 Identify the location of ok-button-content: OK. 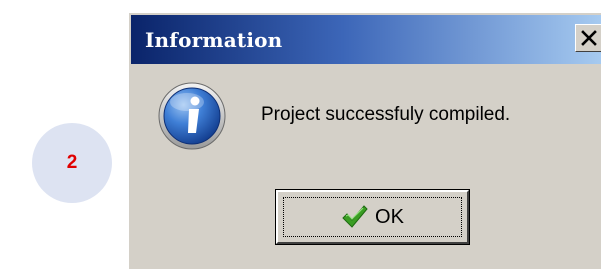
(372, 217).